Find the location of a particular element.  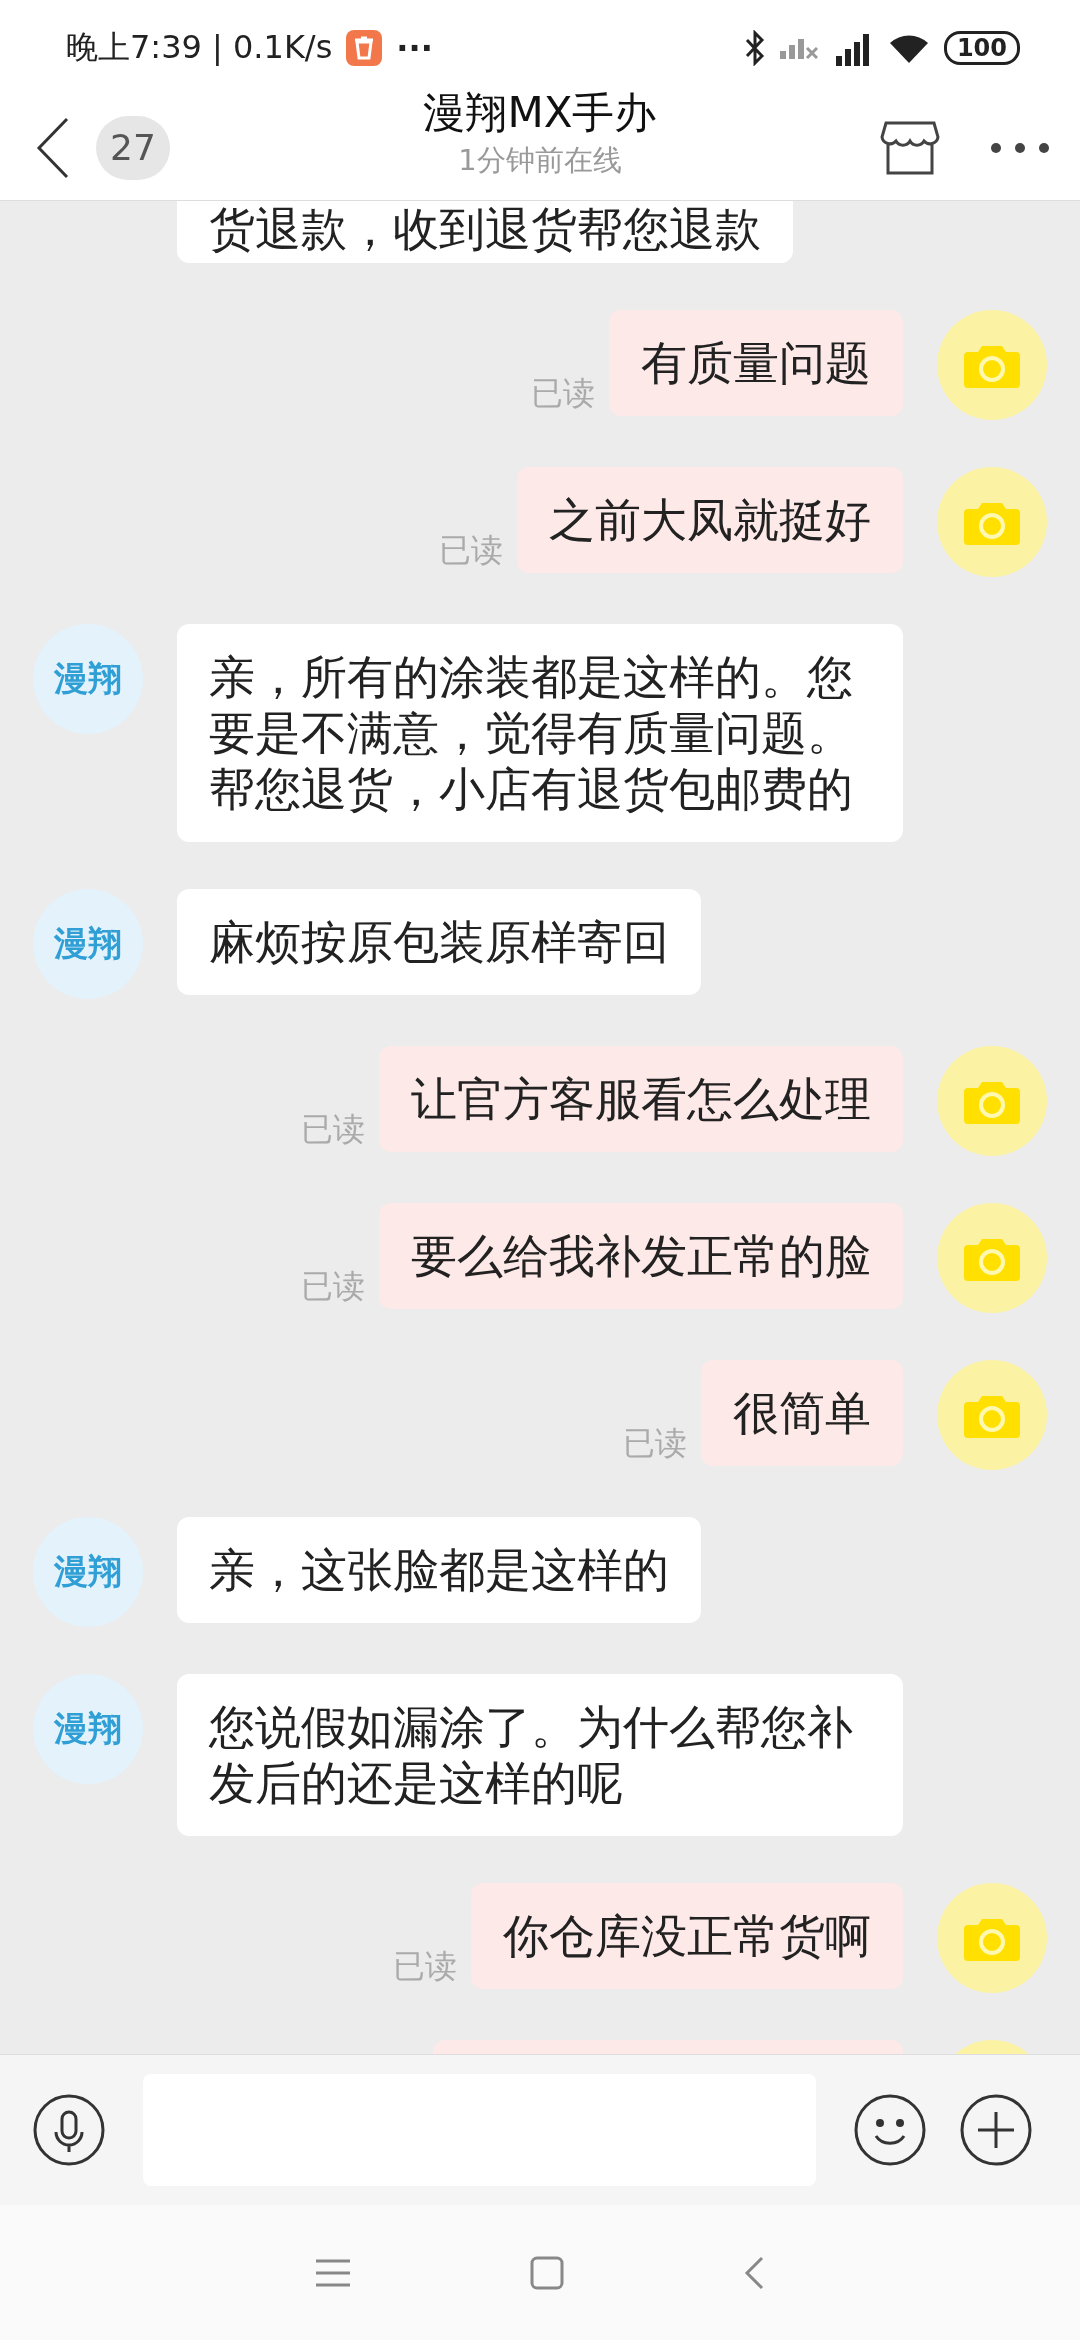

bluetooth-icon is located at coordinates (754, 47).